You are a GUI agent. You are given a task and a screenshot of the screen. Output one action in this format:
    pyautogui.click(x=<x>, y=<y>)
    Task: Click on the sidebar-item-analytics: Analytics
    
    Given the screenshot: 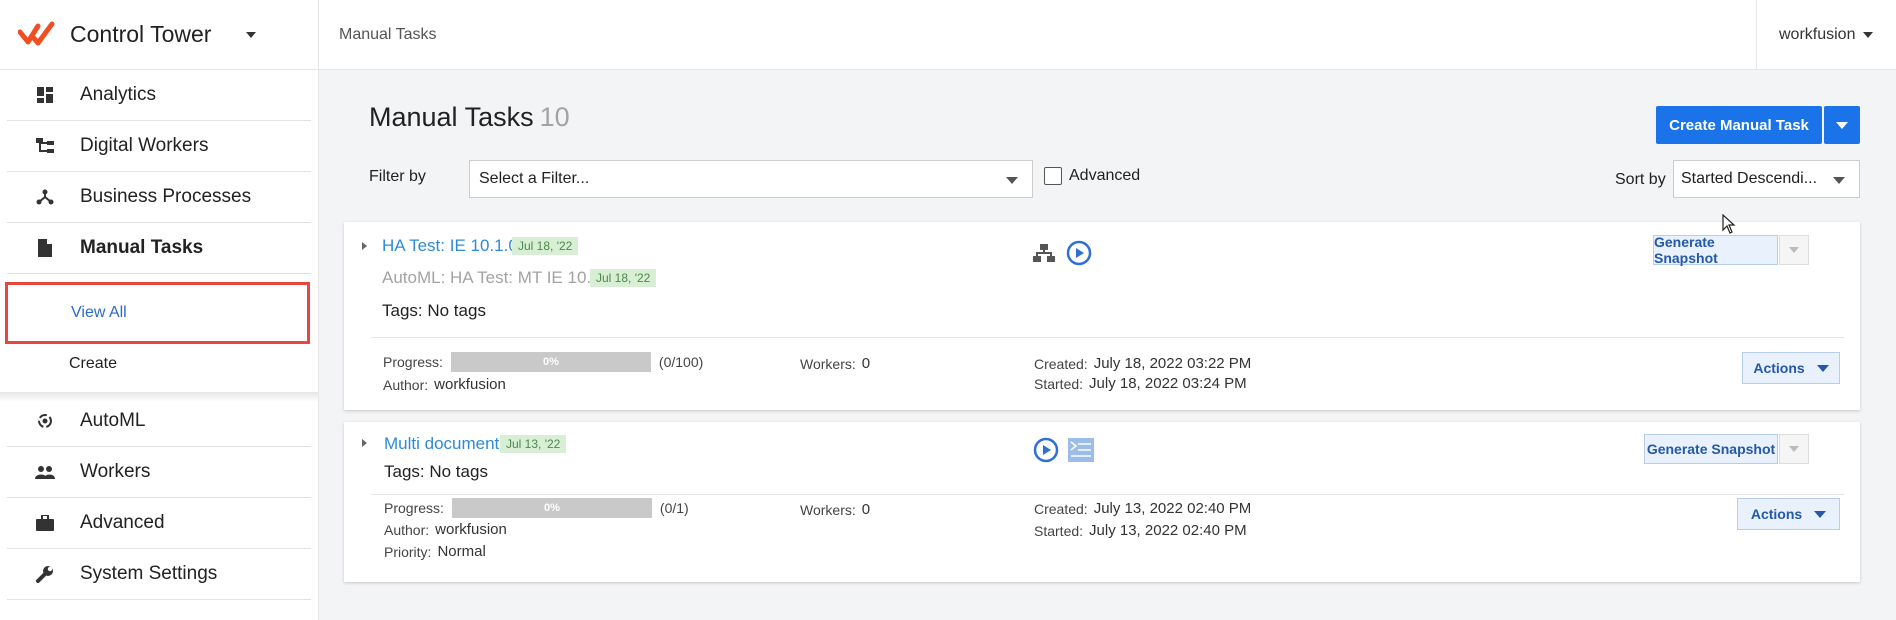 What is the action you would take?
    pyautogui.click(x=159, y=95)
    